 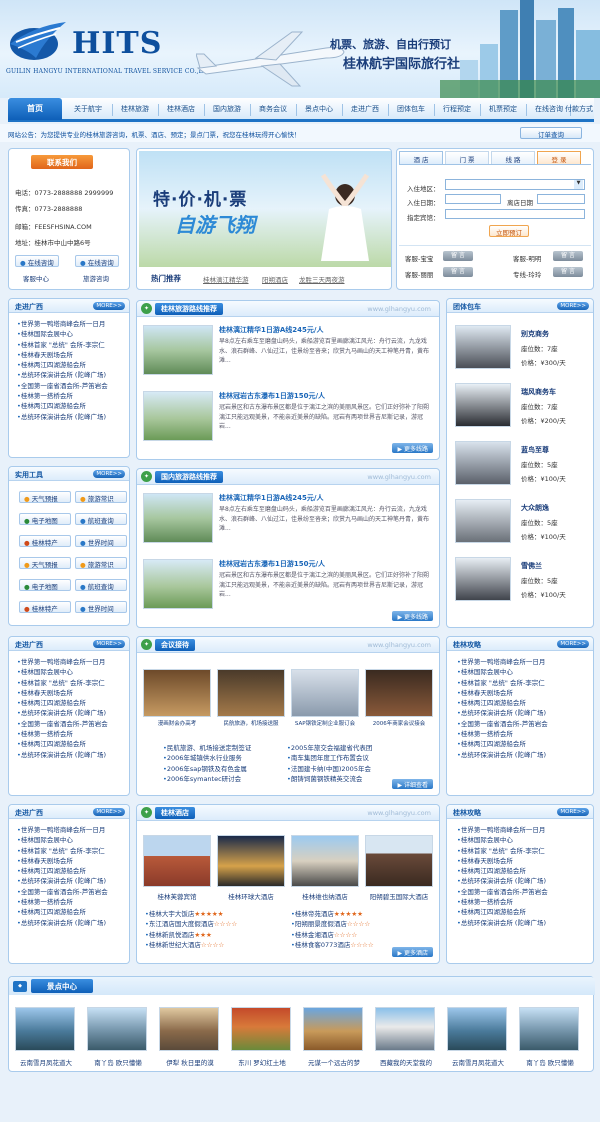 I want to click on list-item: 法国建卡纳(中国)2005年会, so click(x=329, y=769).